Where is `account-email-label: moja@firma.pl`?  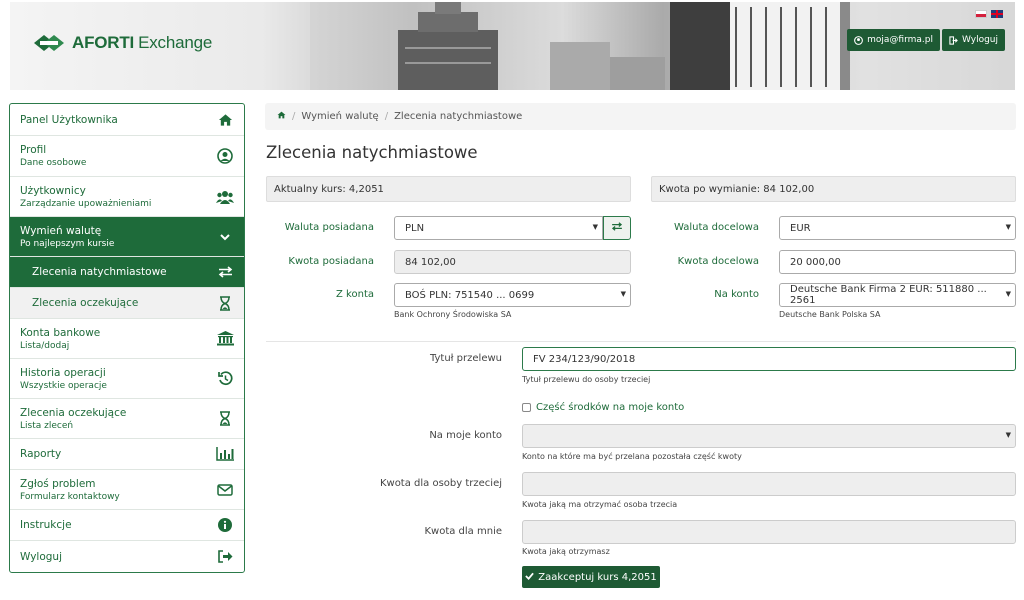 account-email-label: moja@firma.pl is located at coordinates (900, 40).